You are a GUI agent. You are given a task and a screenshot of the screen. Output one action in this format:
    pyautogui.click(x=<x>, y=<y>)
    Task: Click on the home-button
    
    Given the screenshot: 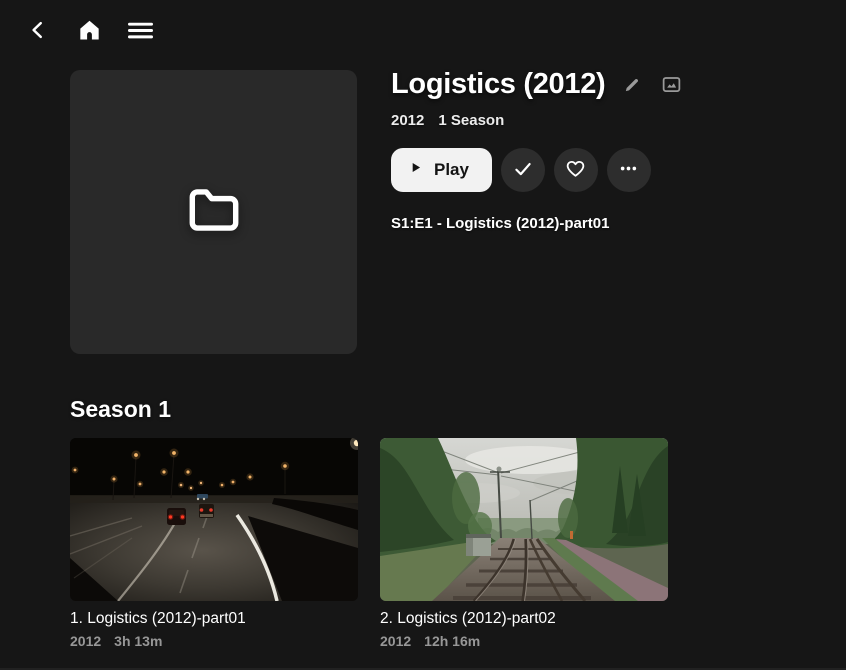 What is the action you would take?
    pyautogui.click(x=89, y=30)
    